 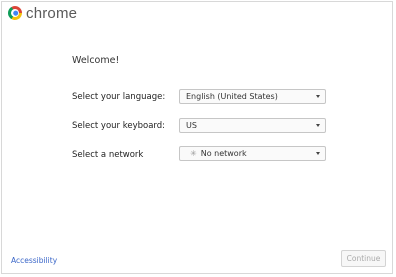 I want to click on network-select: ✳ No network, so click(x=252, y=153).